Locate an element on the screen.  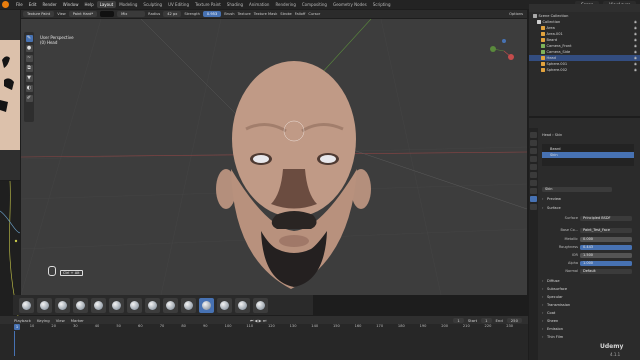
scene-tab-icon is located at coordinates (533, 159).